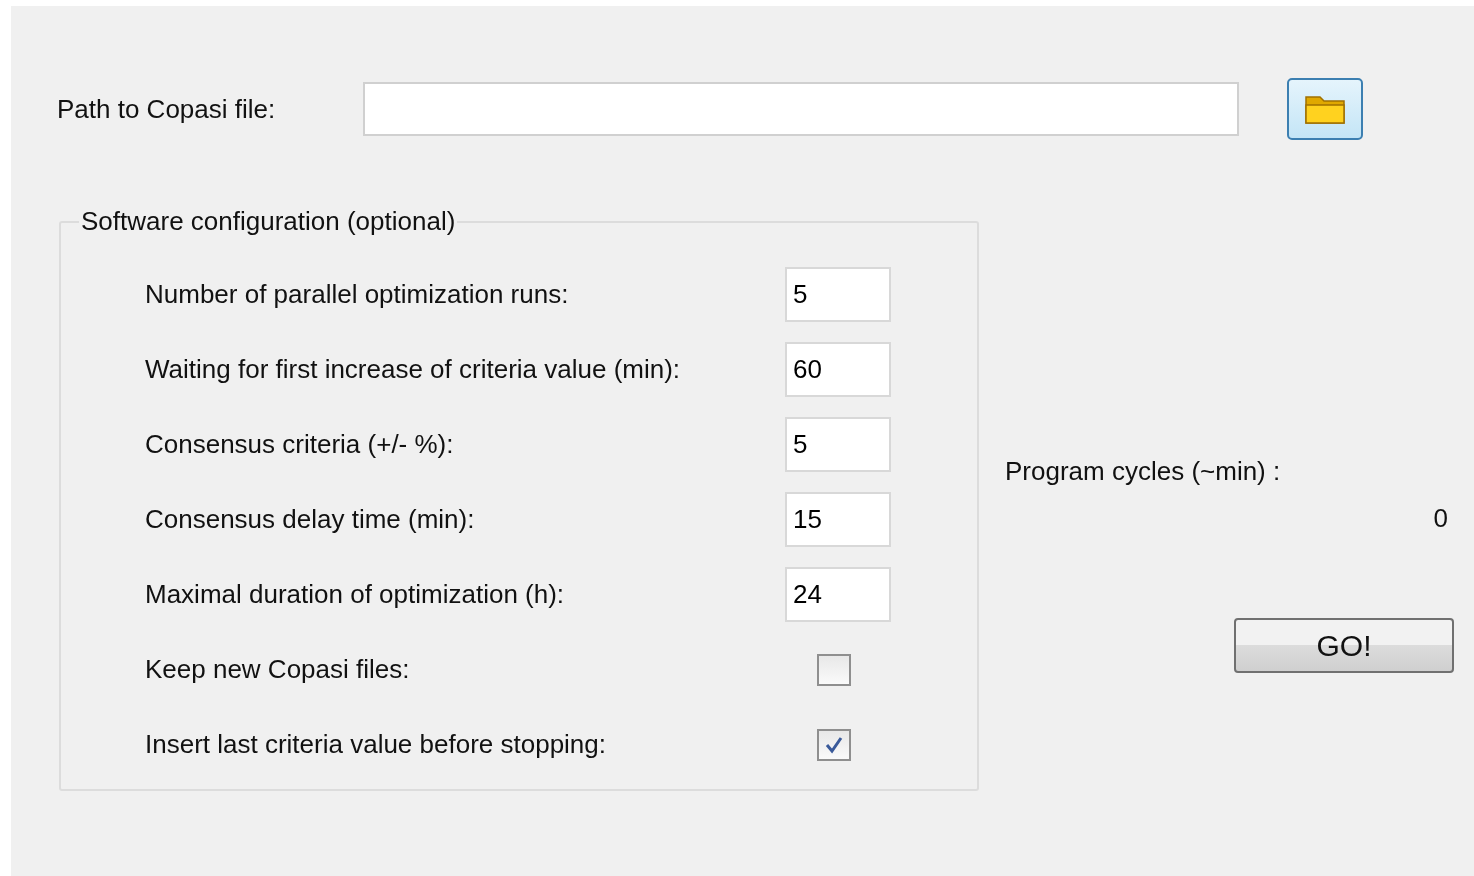  I want to click on program-cycles-value: 0, so click(1440, 518).